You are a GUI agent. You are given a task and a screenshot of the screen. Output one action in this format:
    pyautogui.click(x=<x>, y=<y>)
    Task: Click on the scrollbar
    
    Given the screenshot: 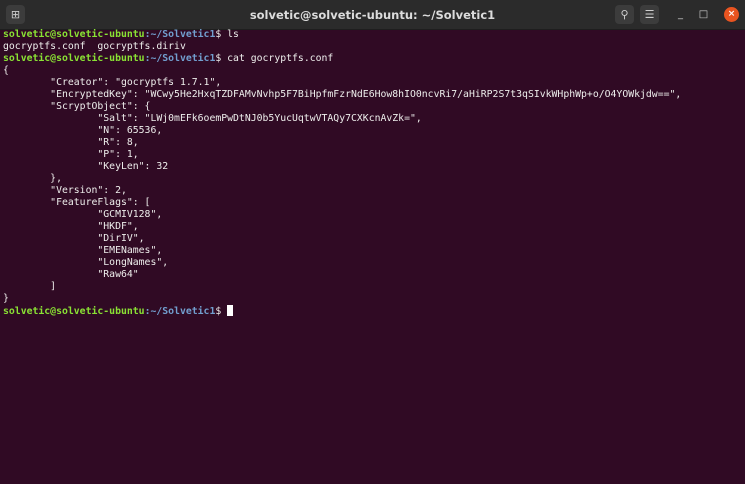 What is the action you would take?
    pyautogui.click(x=743, y=257)
    